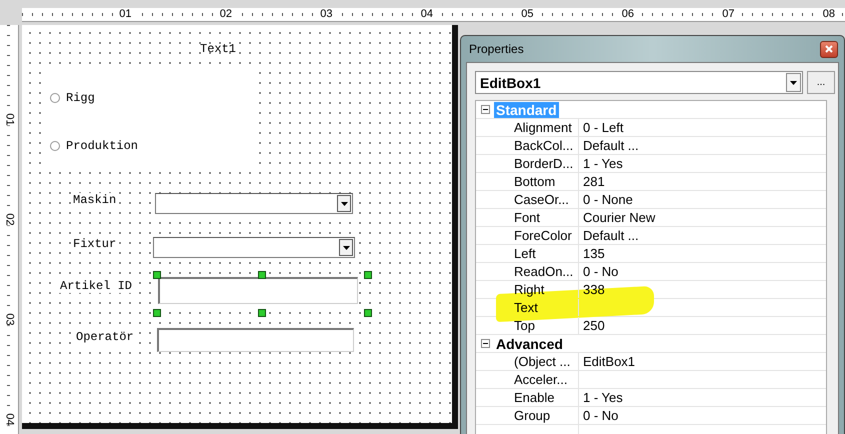 Image resolution: width=845 pixels, height=434 pixels. I want to click on property-value: 135, so click(594, 253).